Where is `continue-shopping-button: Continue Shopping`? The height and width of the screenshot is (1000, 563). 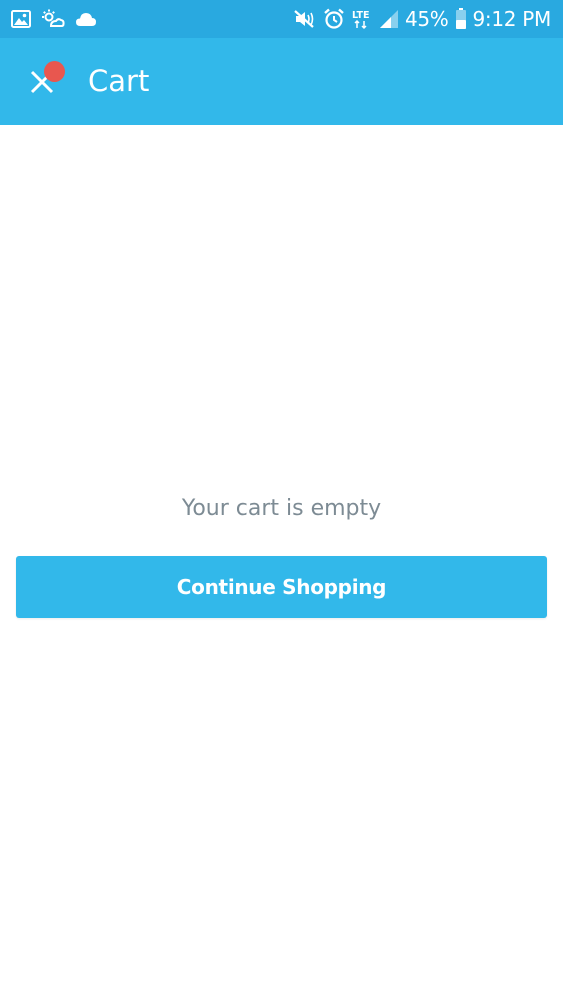
continue-shopping-button: Continue Shopping is located at coordinates (281, 587).